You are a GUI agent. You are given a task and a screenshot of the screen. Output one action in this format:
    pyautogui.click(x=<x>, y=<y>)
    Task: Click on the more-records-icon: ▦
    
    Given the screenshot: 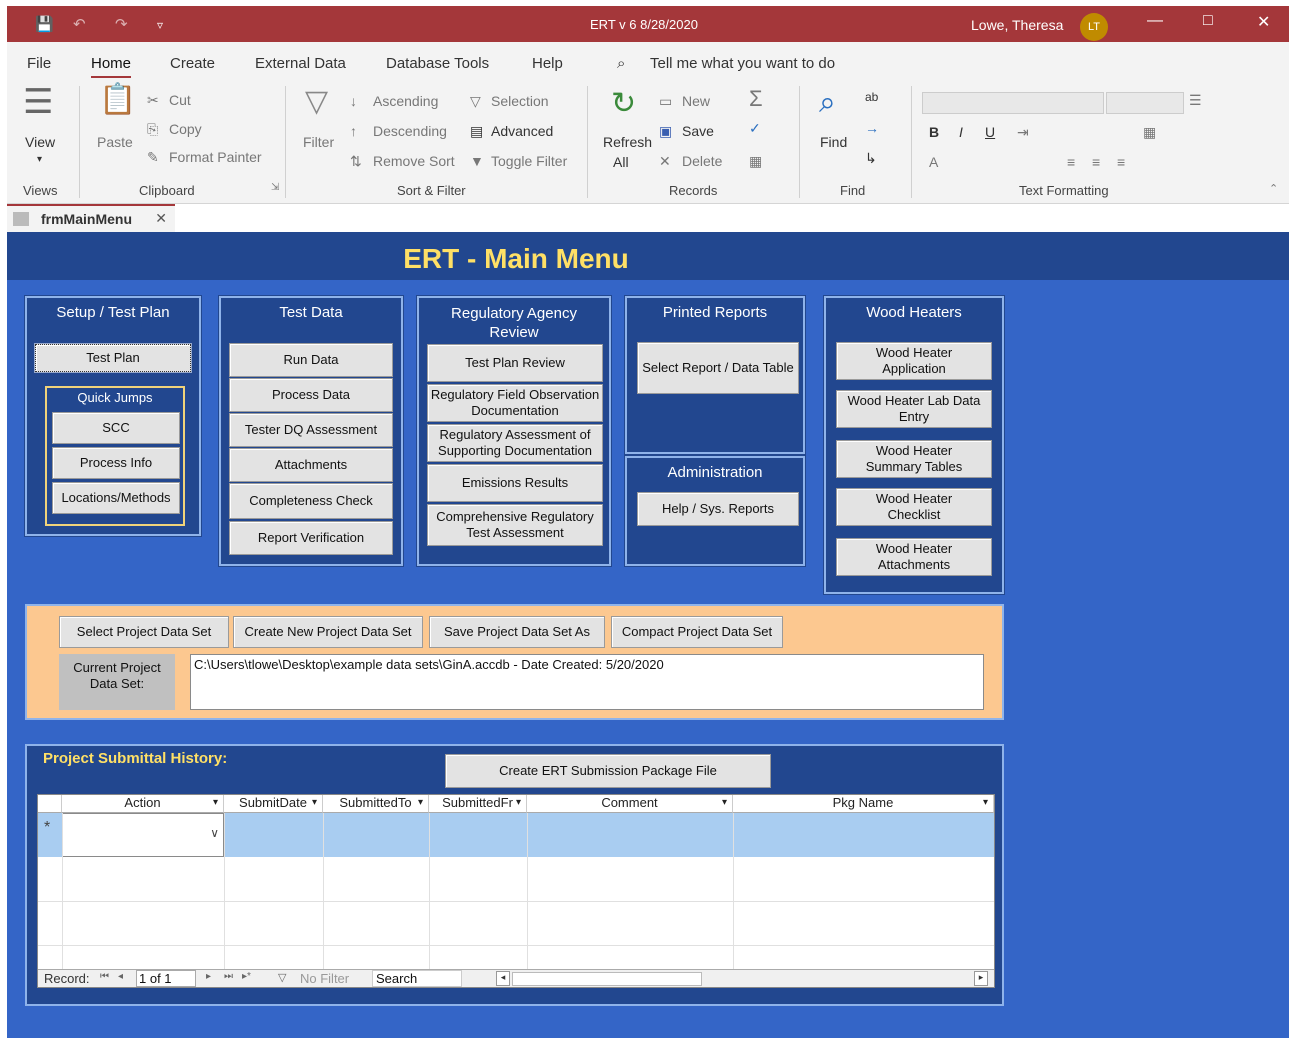 What is the action you would take?
    pyautogui.click(x=755, y=161)
    